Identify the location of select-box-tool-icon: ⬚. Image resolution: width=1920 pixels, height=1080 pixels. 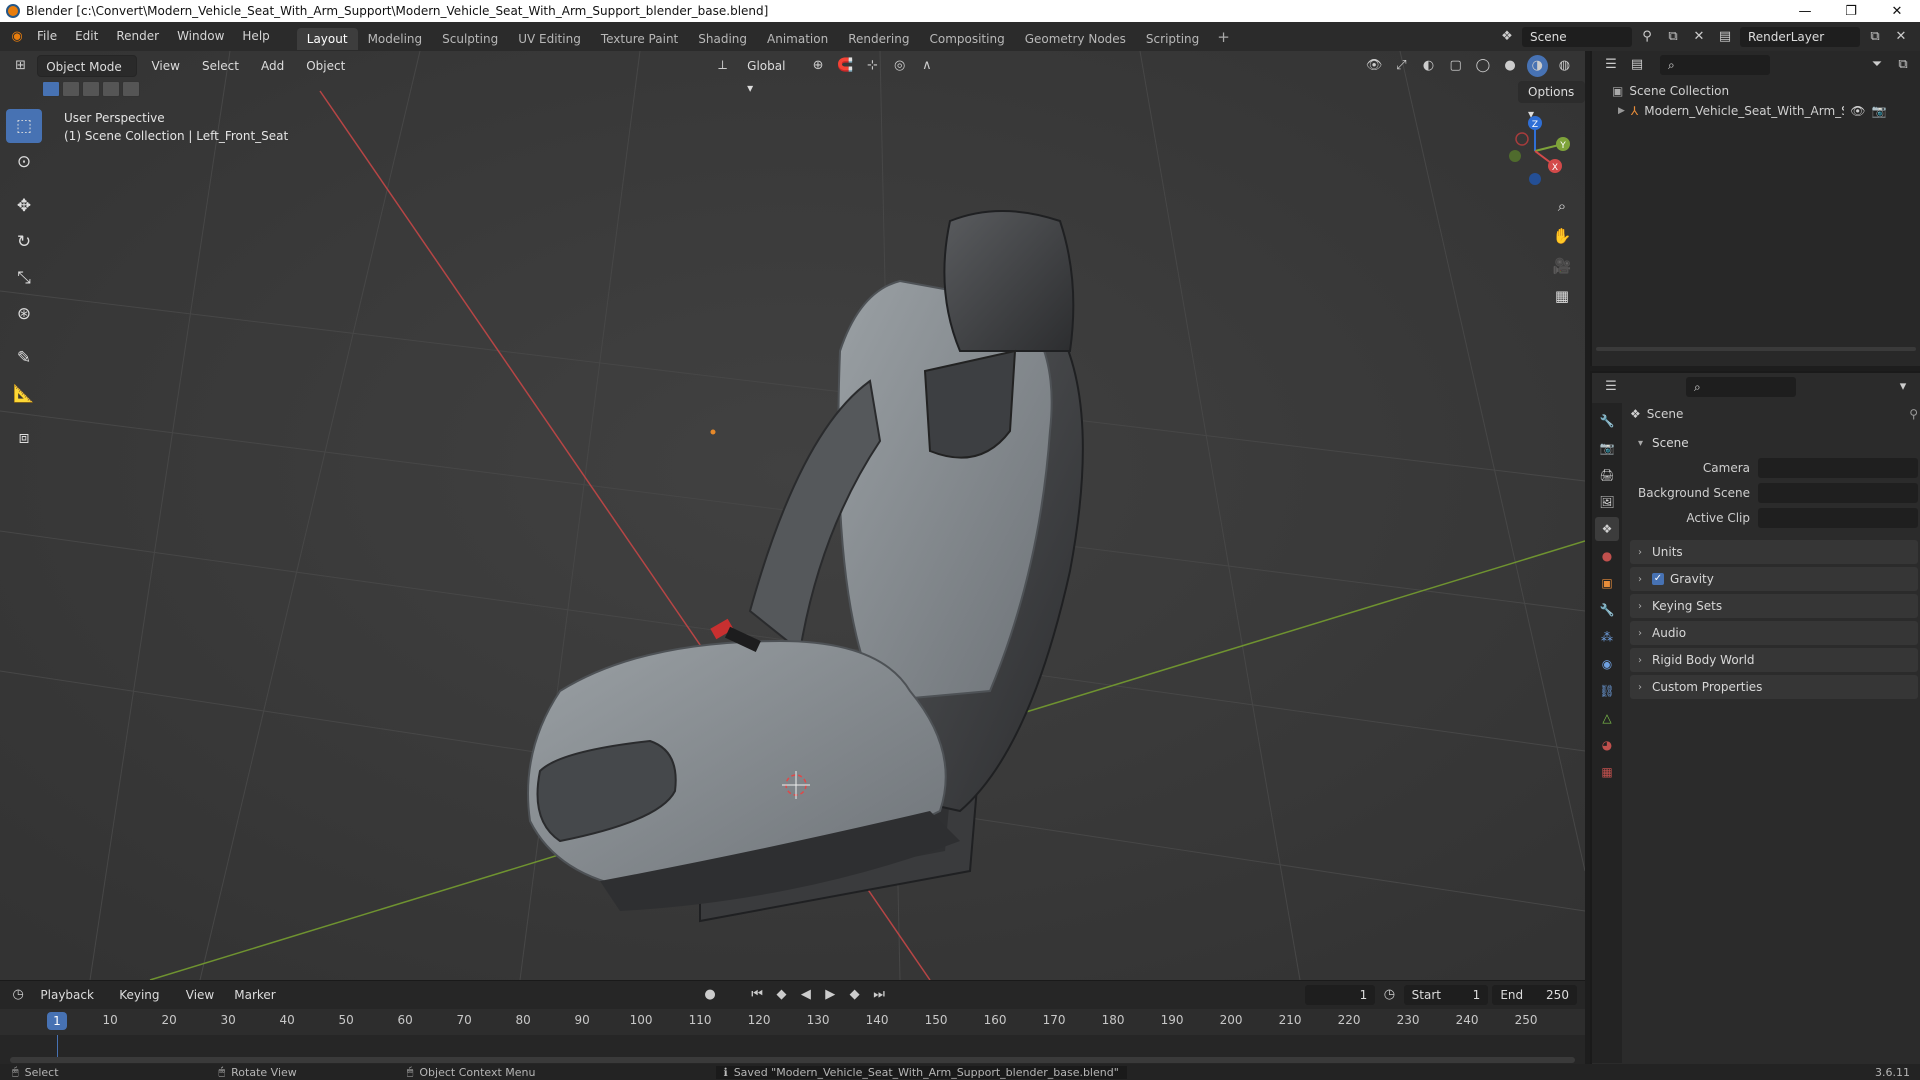
(24, 126).